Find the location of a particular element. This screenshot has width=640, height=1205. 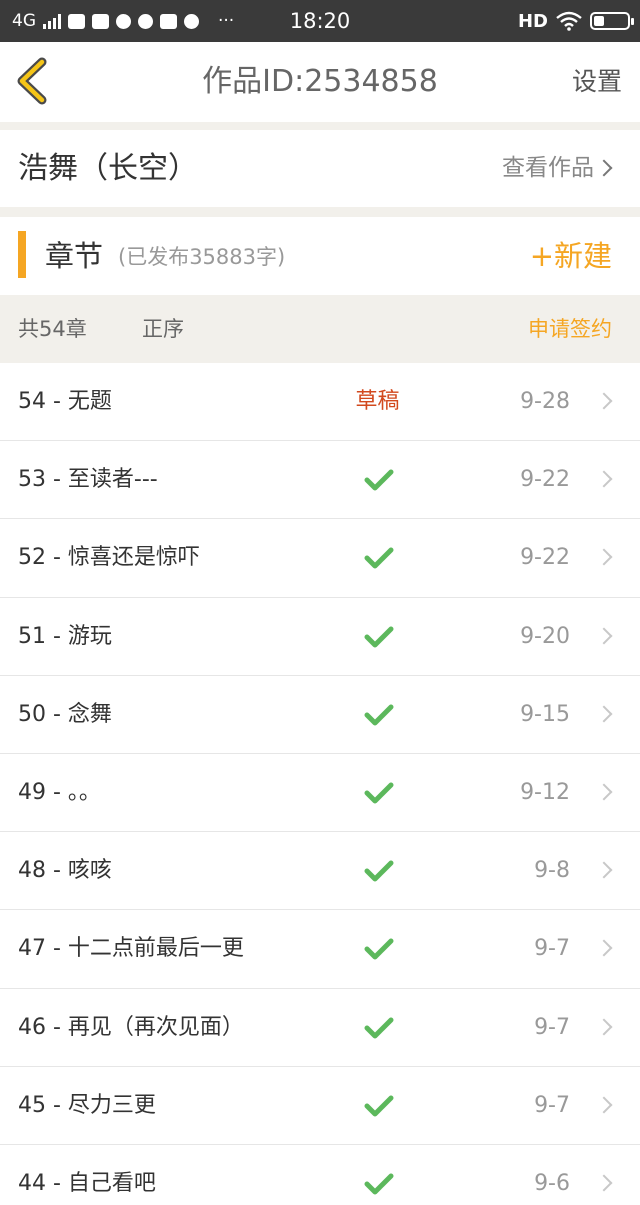

section-accent-bar is located at coordinates (22, 254).